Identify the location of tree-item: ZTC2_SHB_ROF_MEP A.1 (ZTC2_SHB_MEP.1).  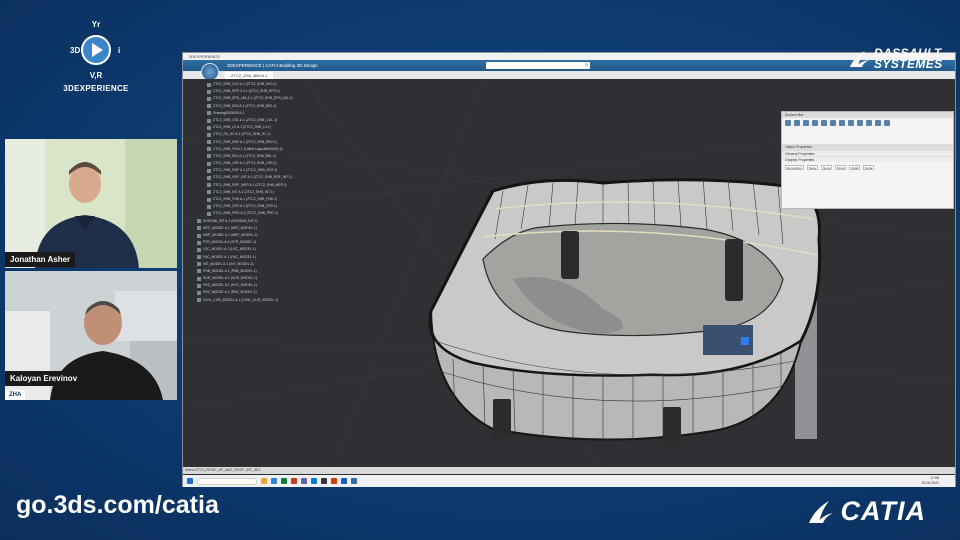
(247, 185).